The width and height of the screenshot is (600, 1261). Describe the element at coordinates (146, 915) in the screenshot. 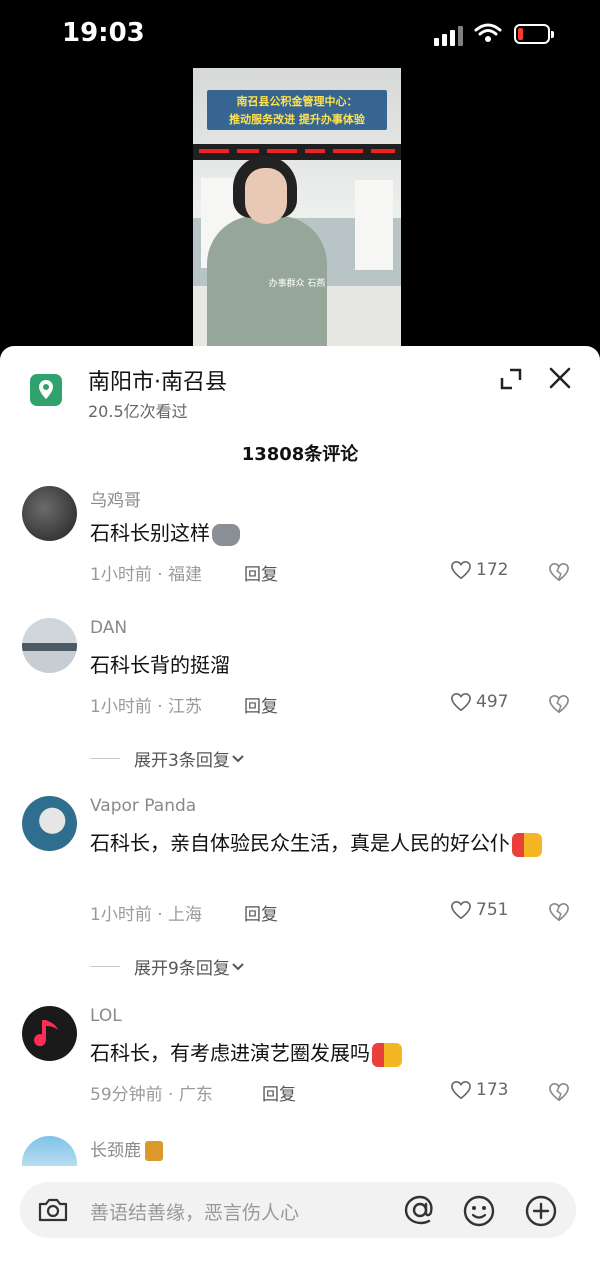

I see `comment-meta: 1小时前 · 上海` at that location.